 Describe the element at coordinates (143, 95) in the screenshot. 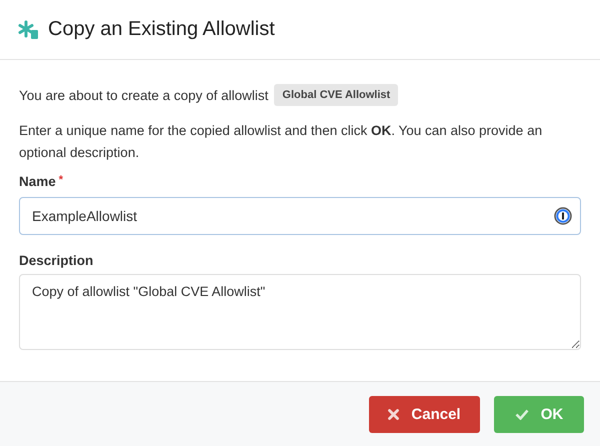

I see `intro-text: You are about to create a copy of allowlist` at that location.